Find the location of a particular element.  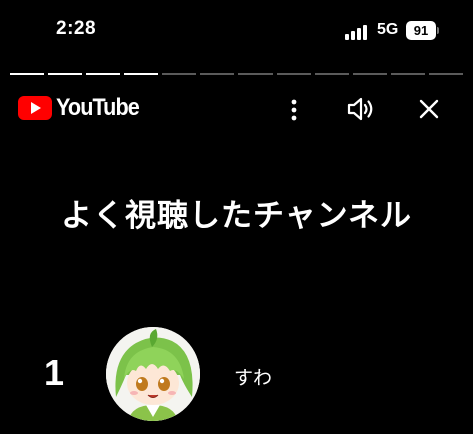

status-bar: 2:28 5G 91 is located at coordinates (236, 31).